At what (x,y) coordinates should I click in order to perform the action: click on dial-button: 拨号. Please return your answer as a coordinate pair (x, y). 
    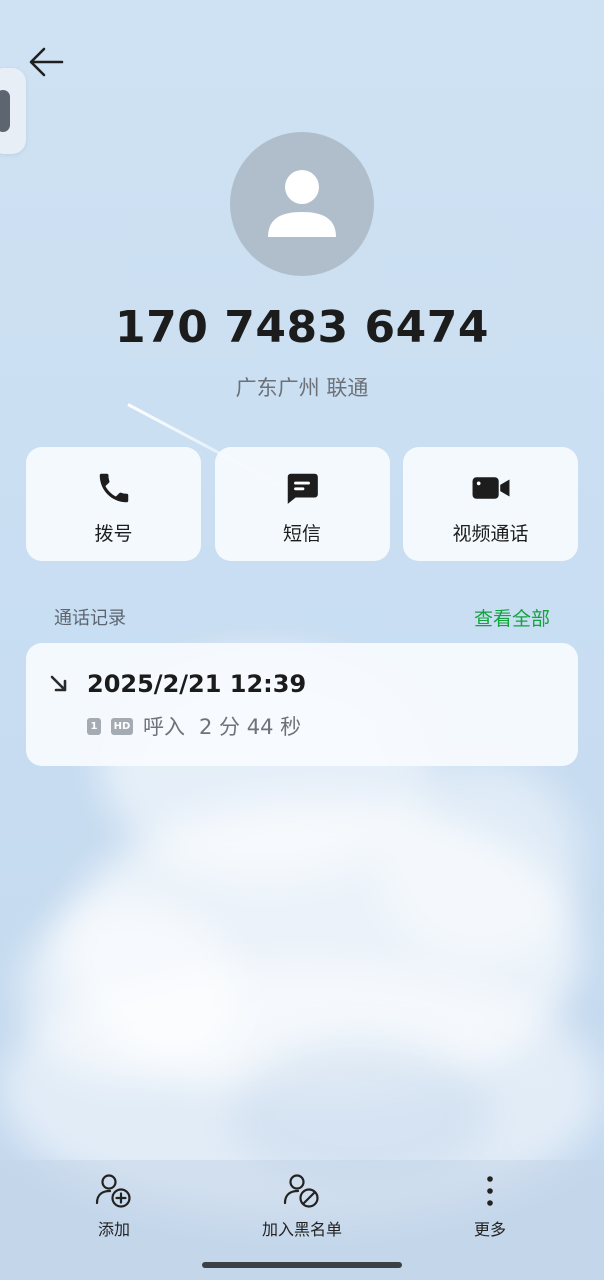
    Looking at the image, I should click on (113, 504).